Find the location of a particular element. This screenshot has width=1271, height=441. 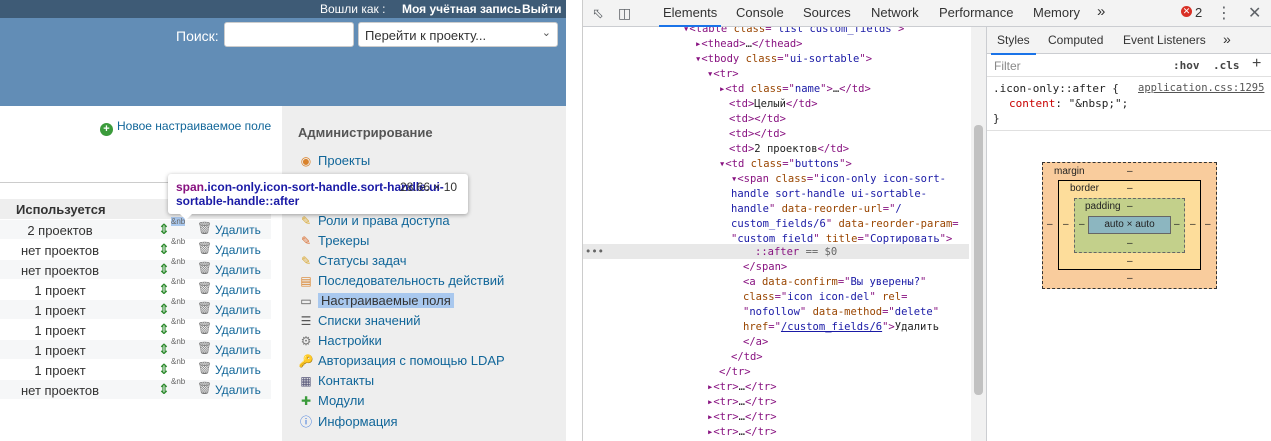

dom-node-td-close: </td> is located at coordinates (747, 357).